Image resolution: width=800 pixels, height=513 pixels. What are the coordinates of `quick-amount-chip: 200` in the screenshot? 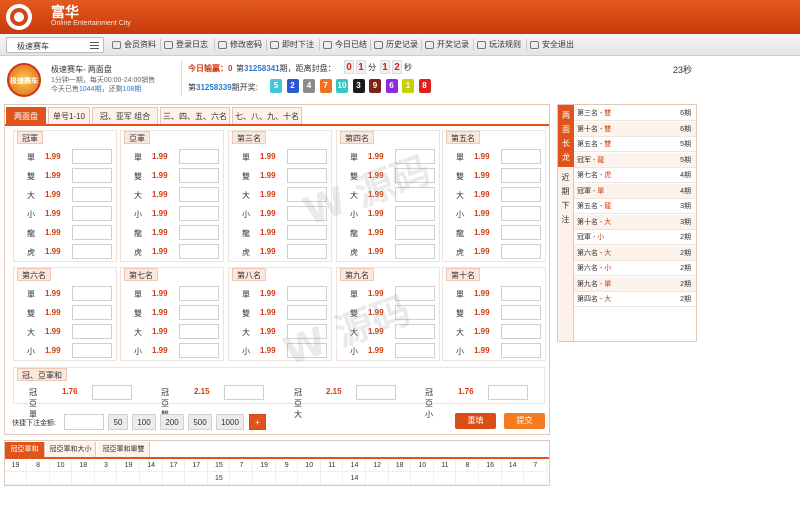 It's located at (172, 422).